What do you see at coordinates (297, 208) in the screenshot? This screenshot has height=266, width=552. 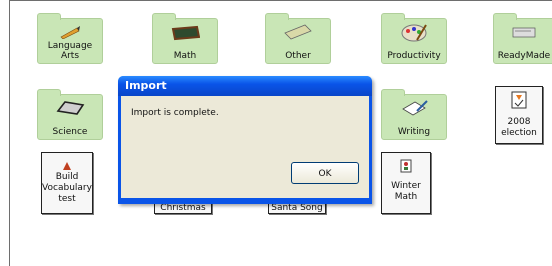 I see `tile-label: Santa Song` at bounding box center [297, 208].